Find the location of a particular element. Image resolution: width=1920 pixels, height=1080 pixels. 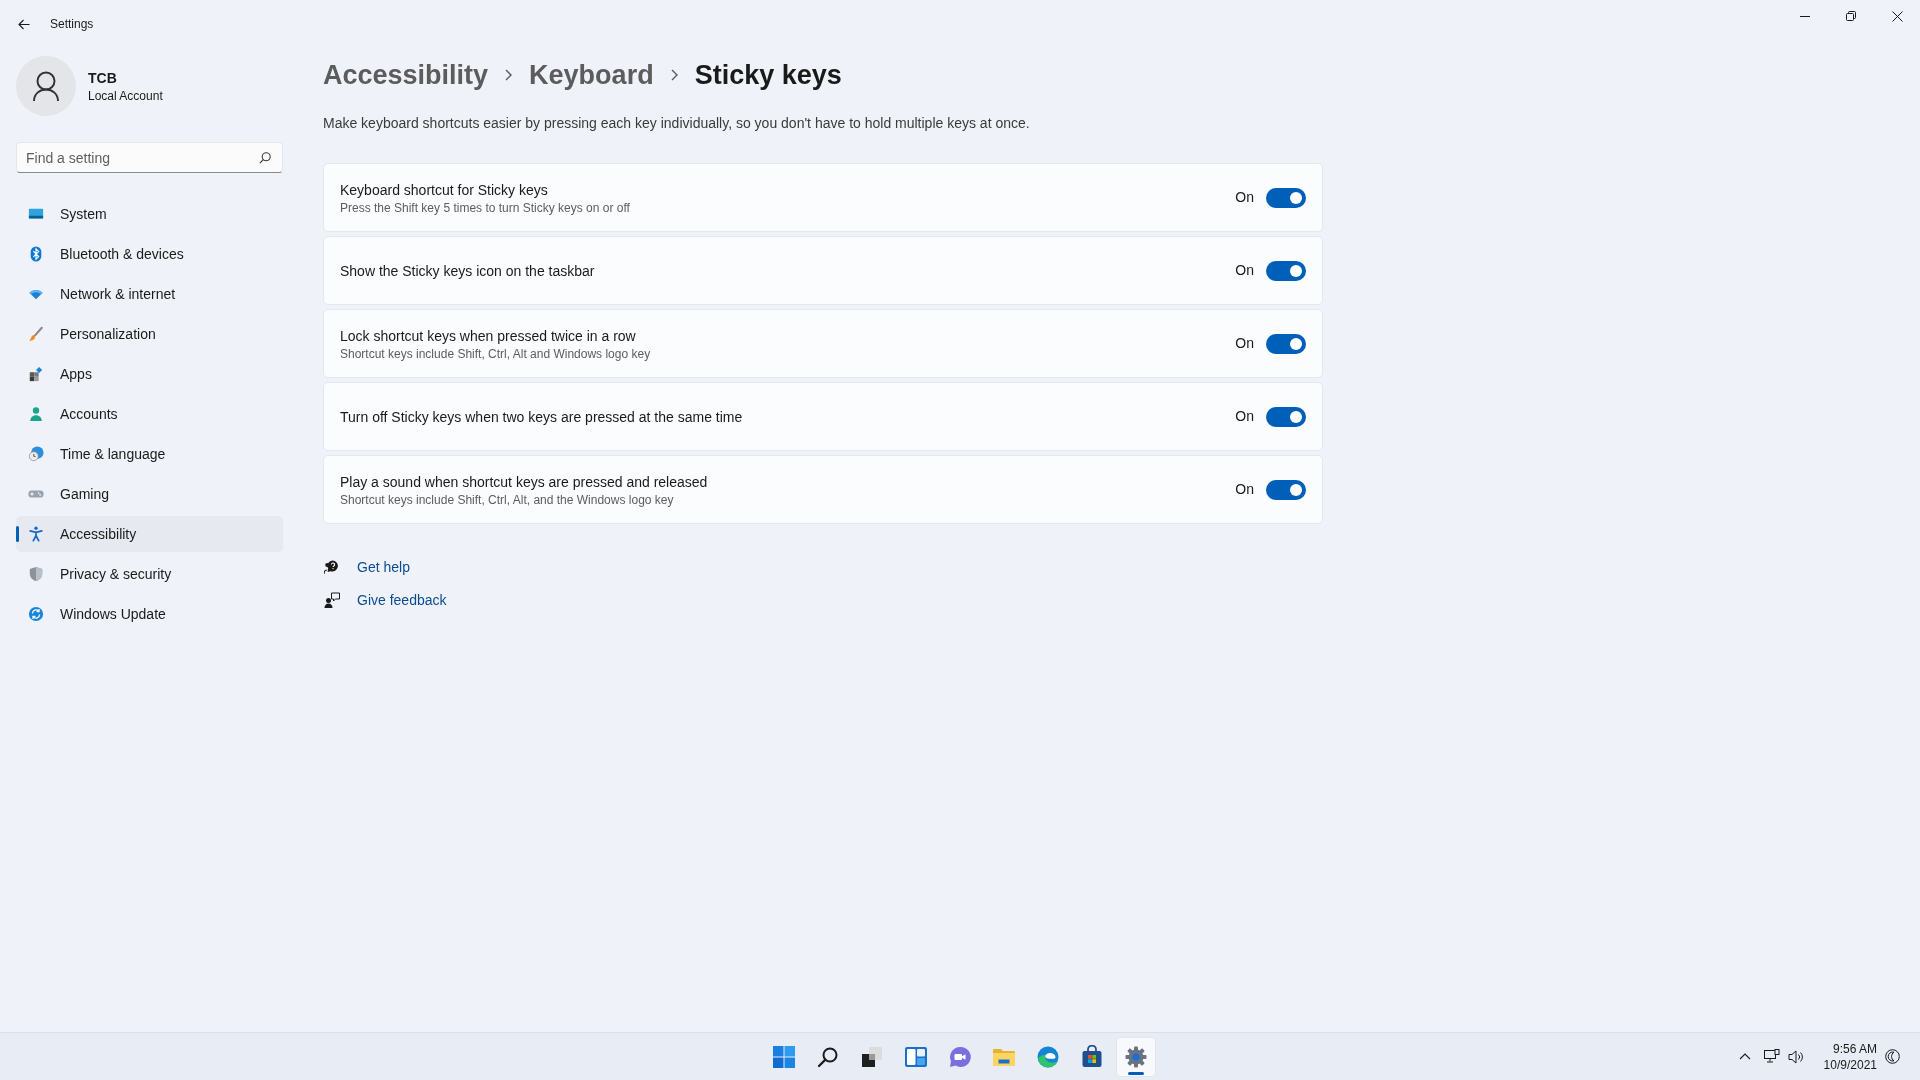

speaker-icon is located at coordinates (1795, 1056).